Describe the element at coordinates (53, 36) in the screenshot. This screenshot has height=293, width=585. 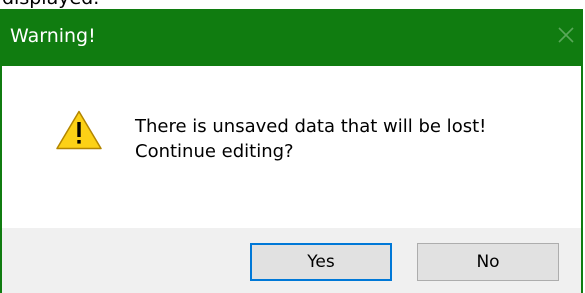
I see `dialog-title: Warning!` at that location.